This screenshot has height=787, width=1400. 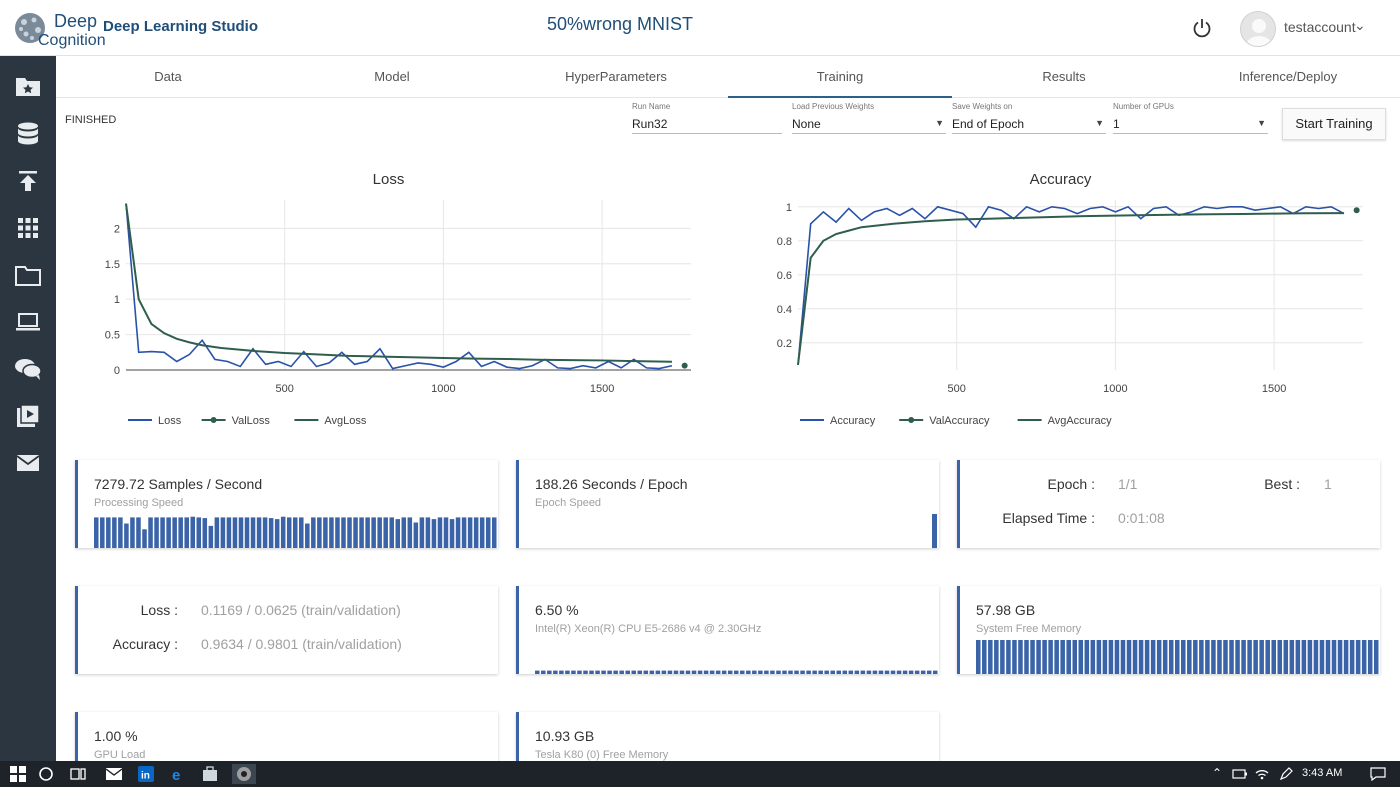 I want to click on chevron-down-icon: ⌄, so click(x=1360, y=25).